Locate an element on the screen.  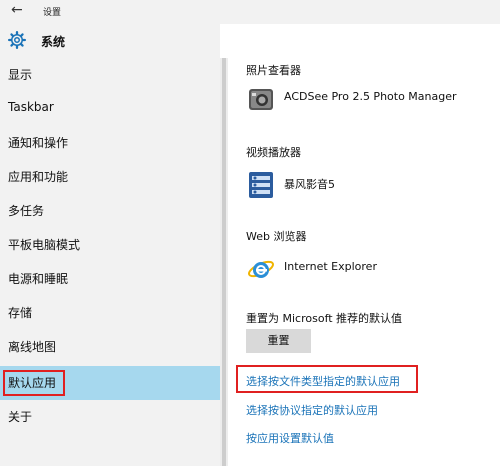
web-browser-app: Internet Explorer is located at coordinates (366, 270).